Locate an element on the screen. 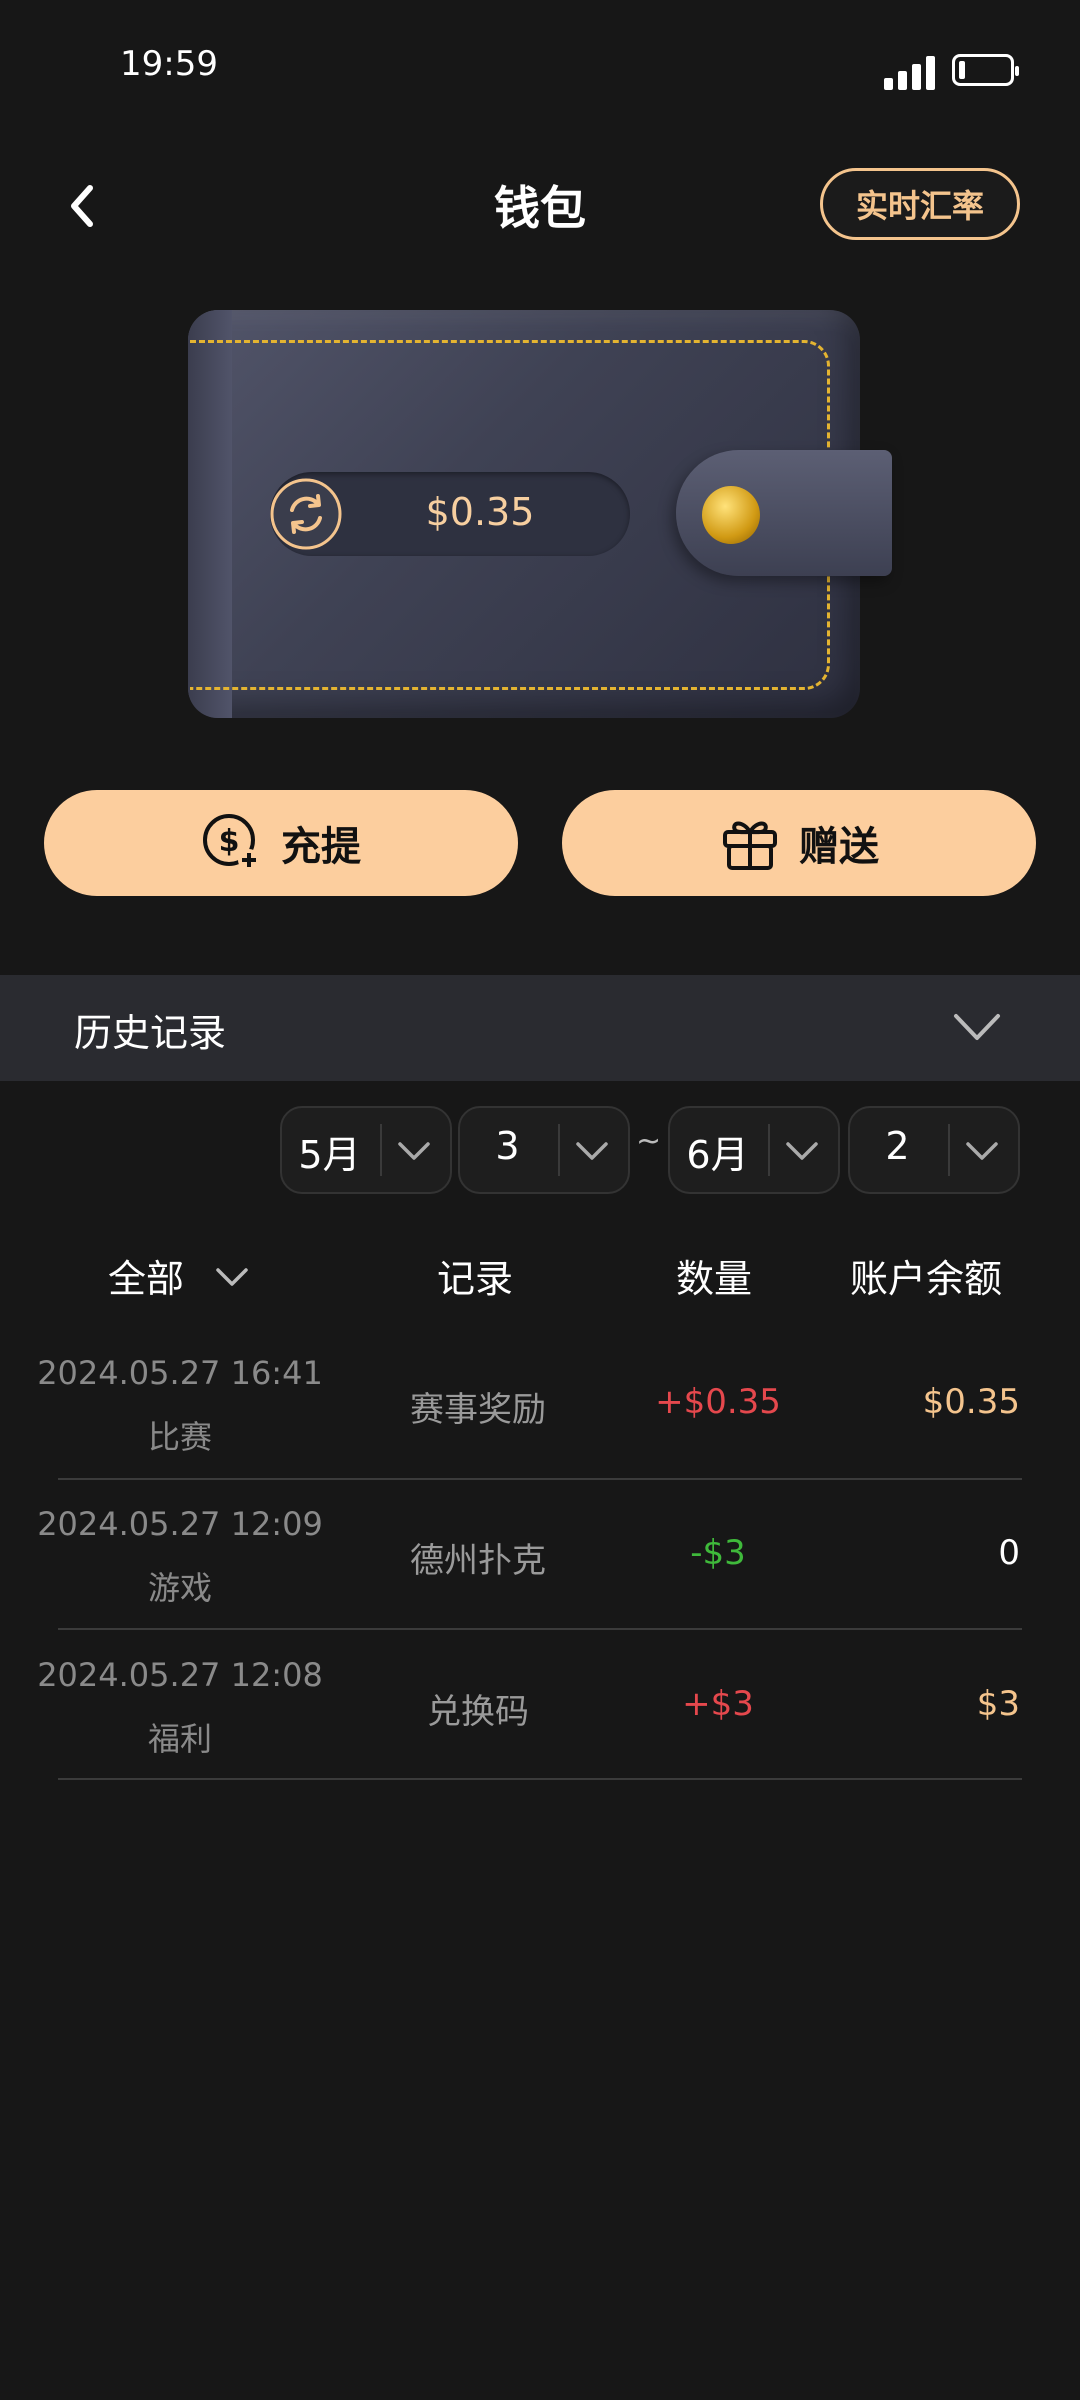  row-category: 游戏 is located at coordinates (179, 1588).